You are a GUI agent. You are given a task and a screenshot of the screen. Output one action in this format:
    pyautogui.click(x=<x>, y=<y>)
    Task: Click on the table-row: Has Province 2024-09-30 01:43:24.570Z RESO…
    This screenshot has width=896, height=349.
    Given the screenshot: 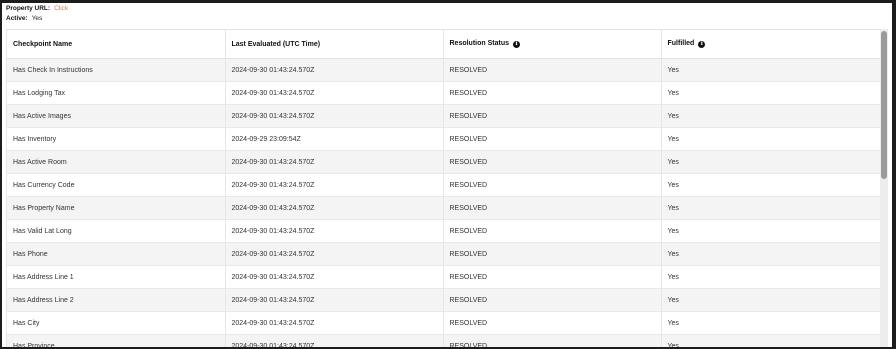 What is the action you would take?
    pyautogui.click(x=444, y=340)
    